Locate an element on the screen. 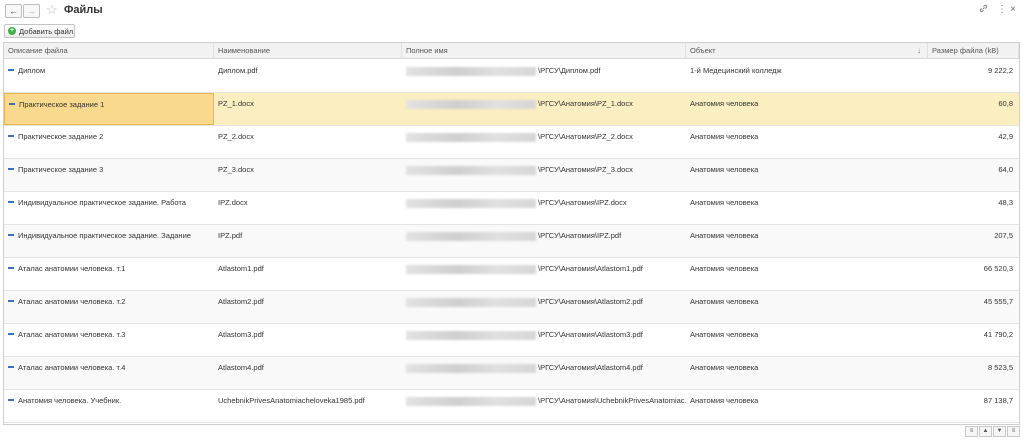 The width and height of the screenshot is (1023, 442). cell-size: 9 222,2 is located at coordinates (973, 76).